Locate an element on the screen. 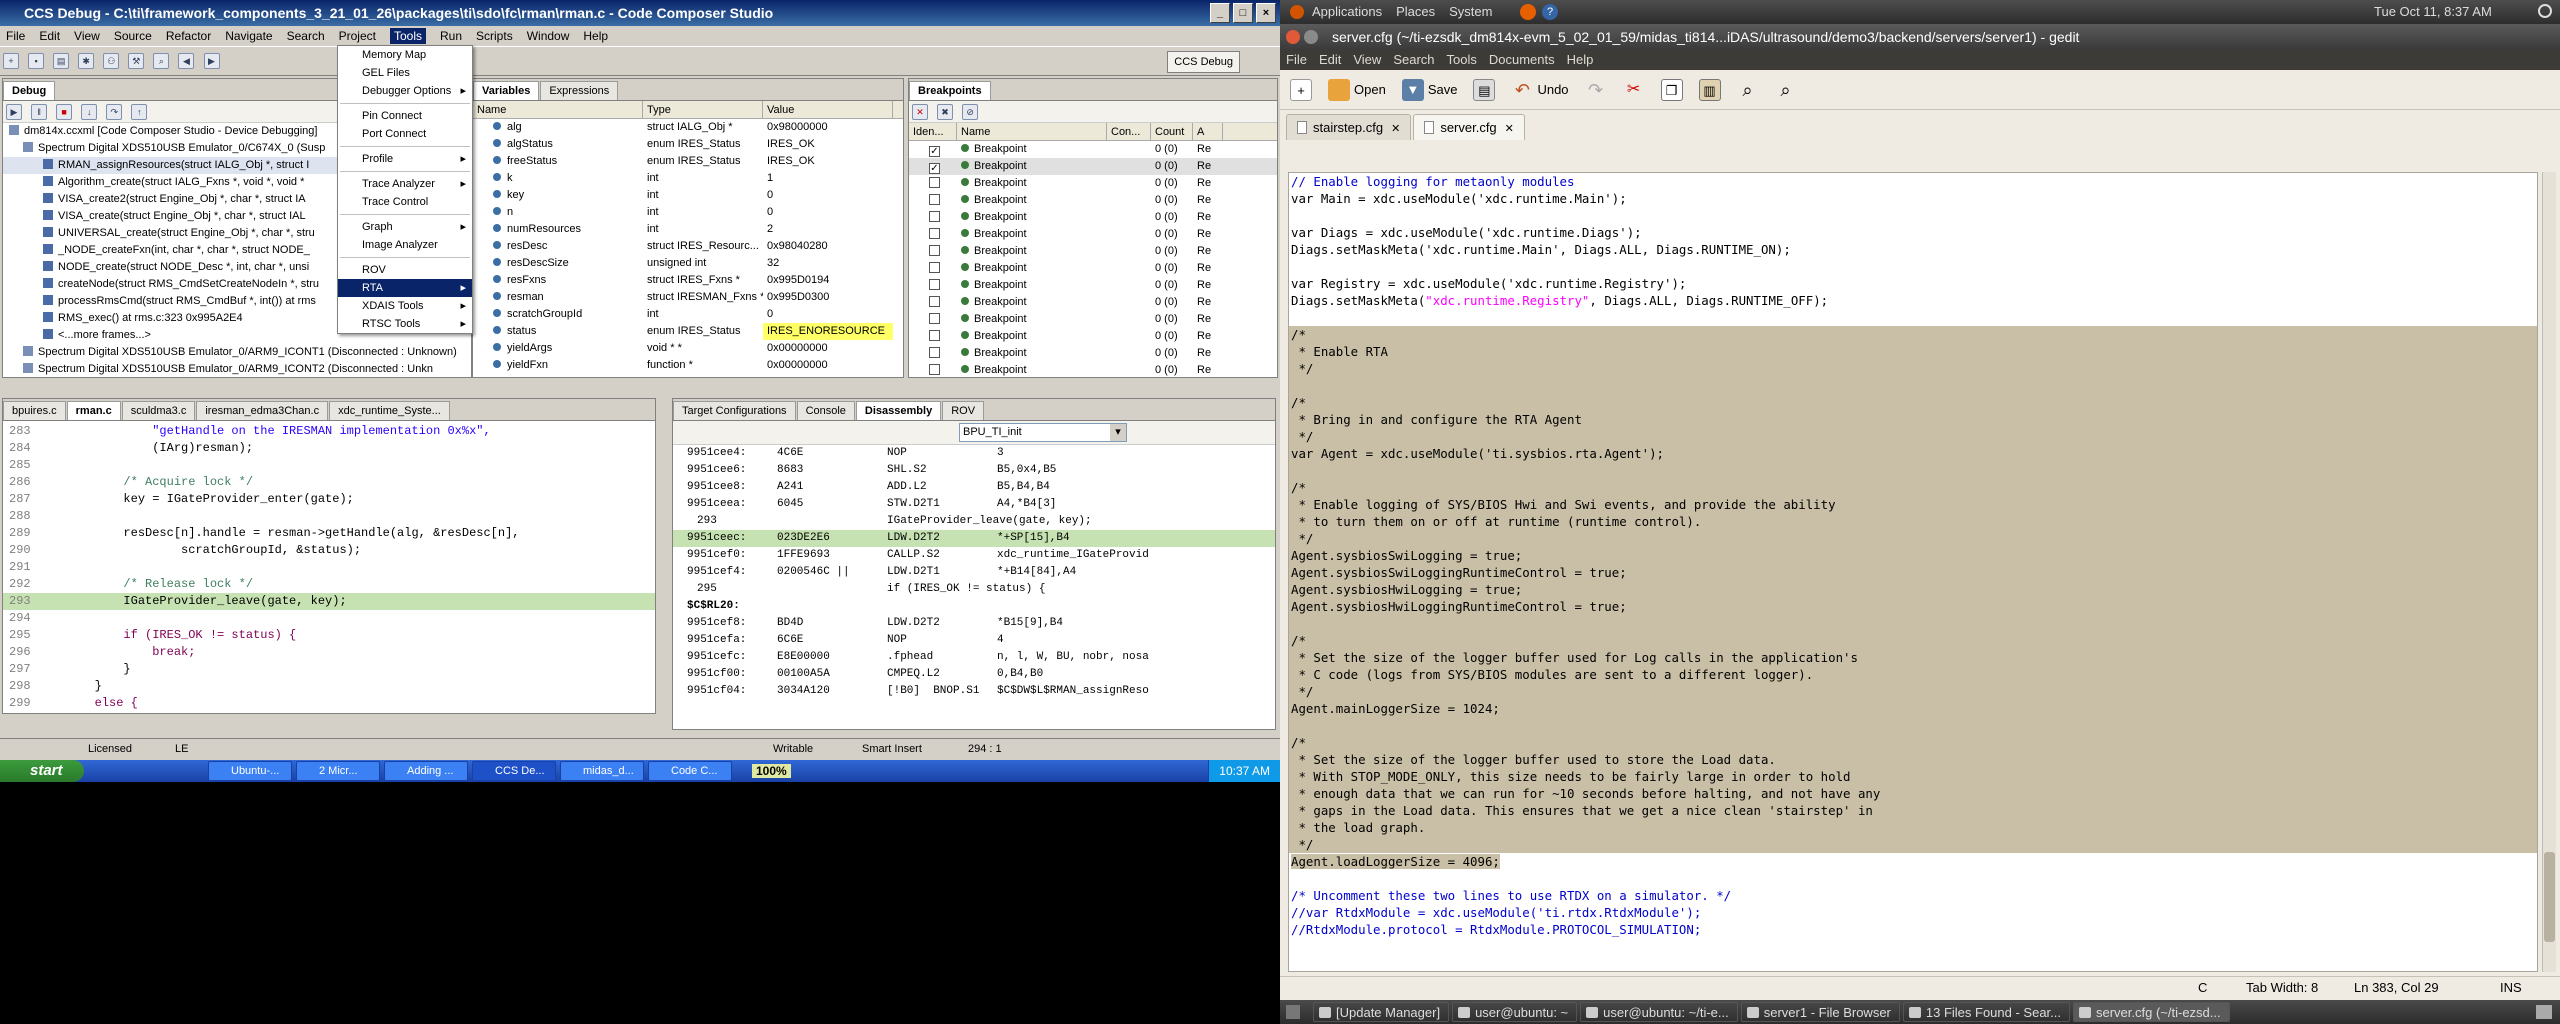  column-header-bp-1: Name is located at coordinates (1032, 131).